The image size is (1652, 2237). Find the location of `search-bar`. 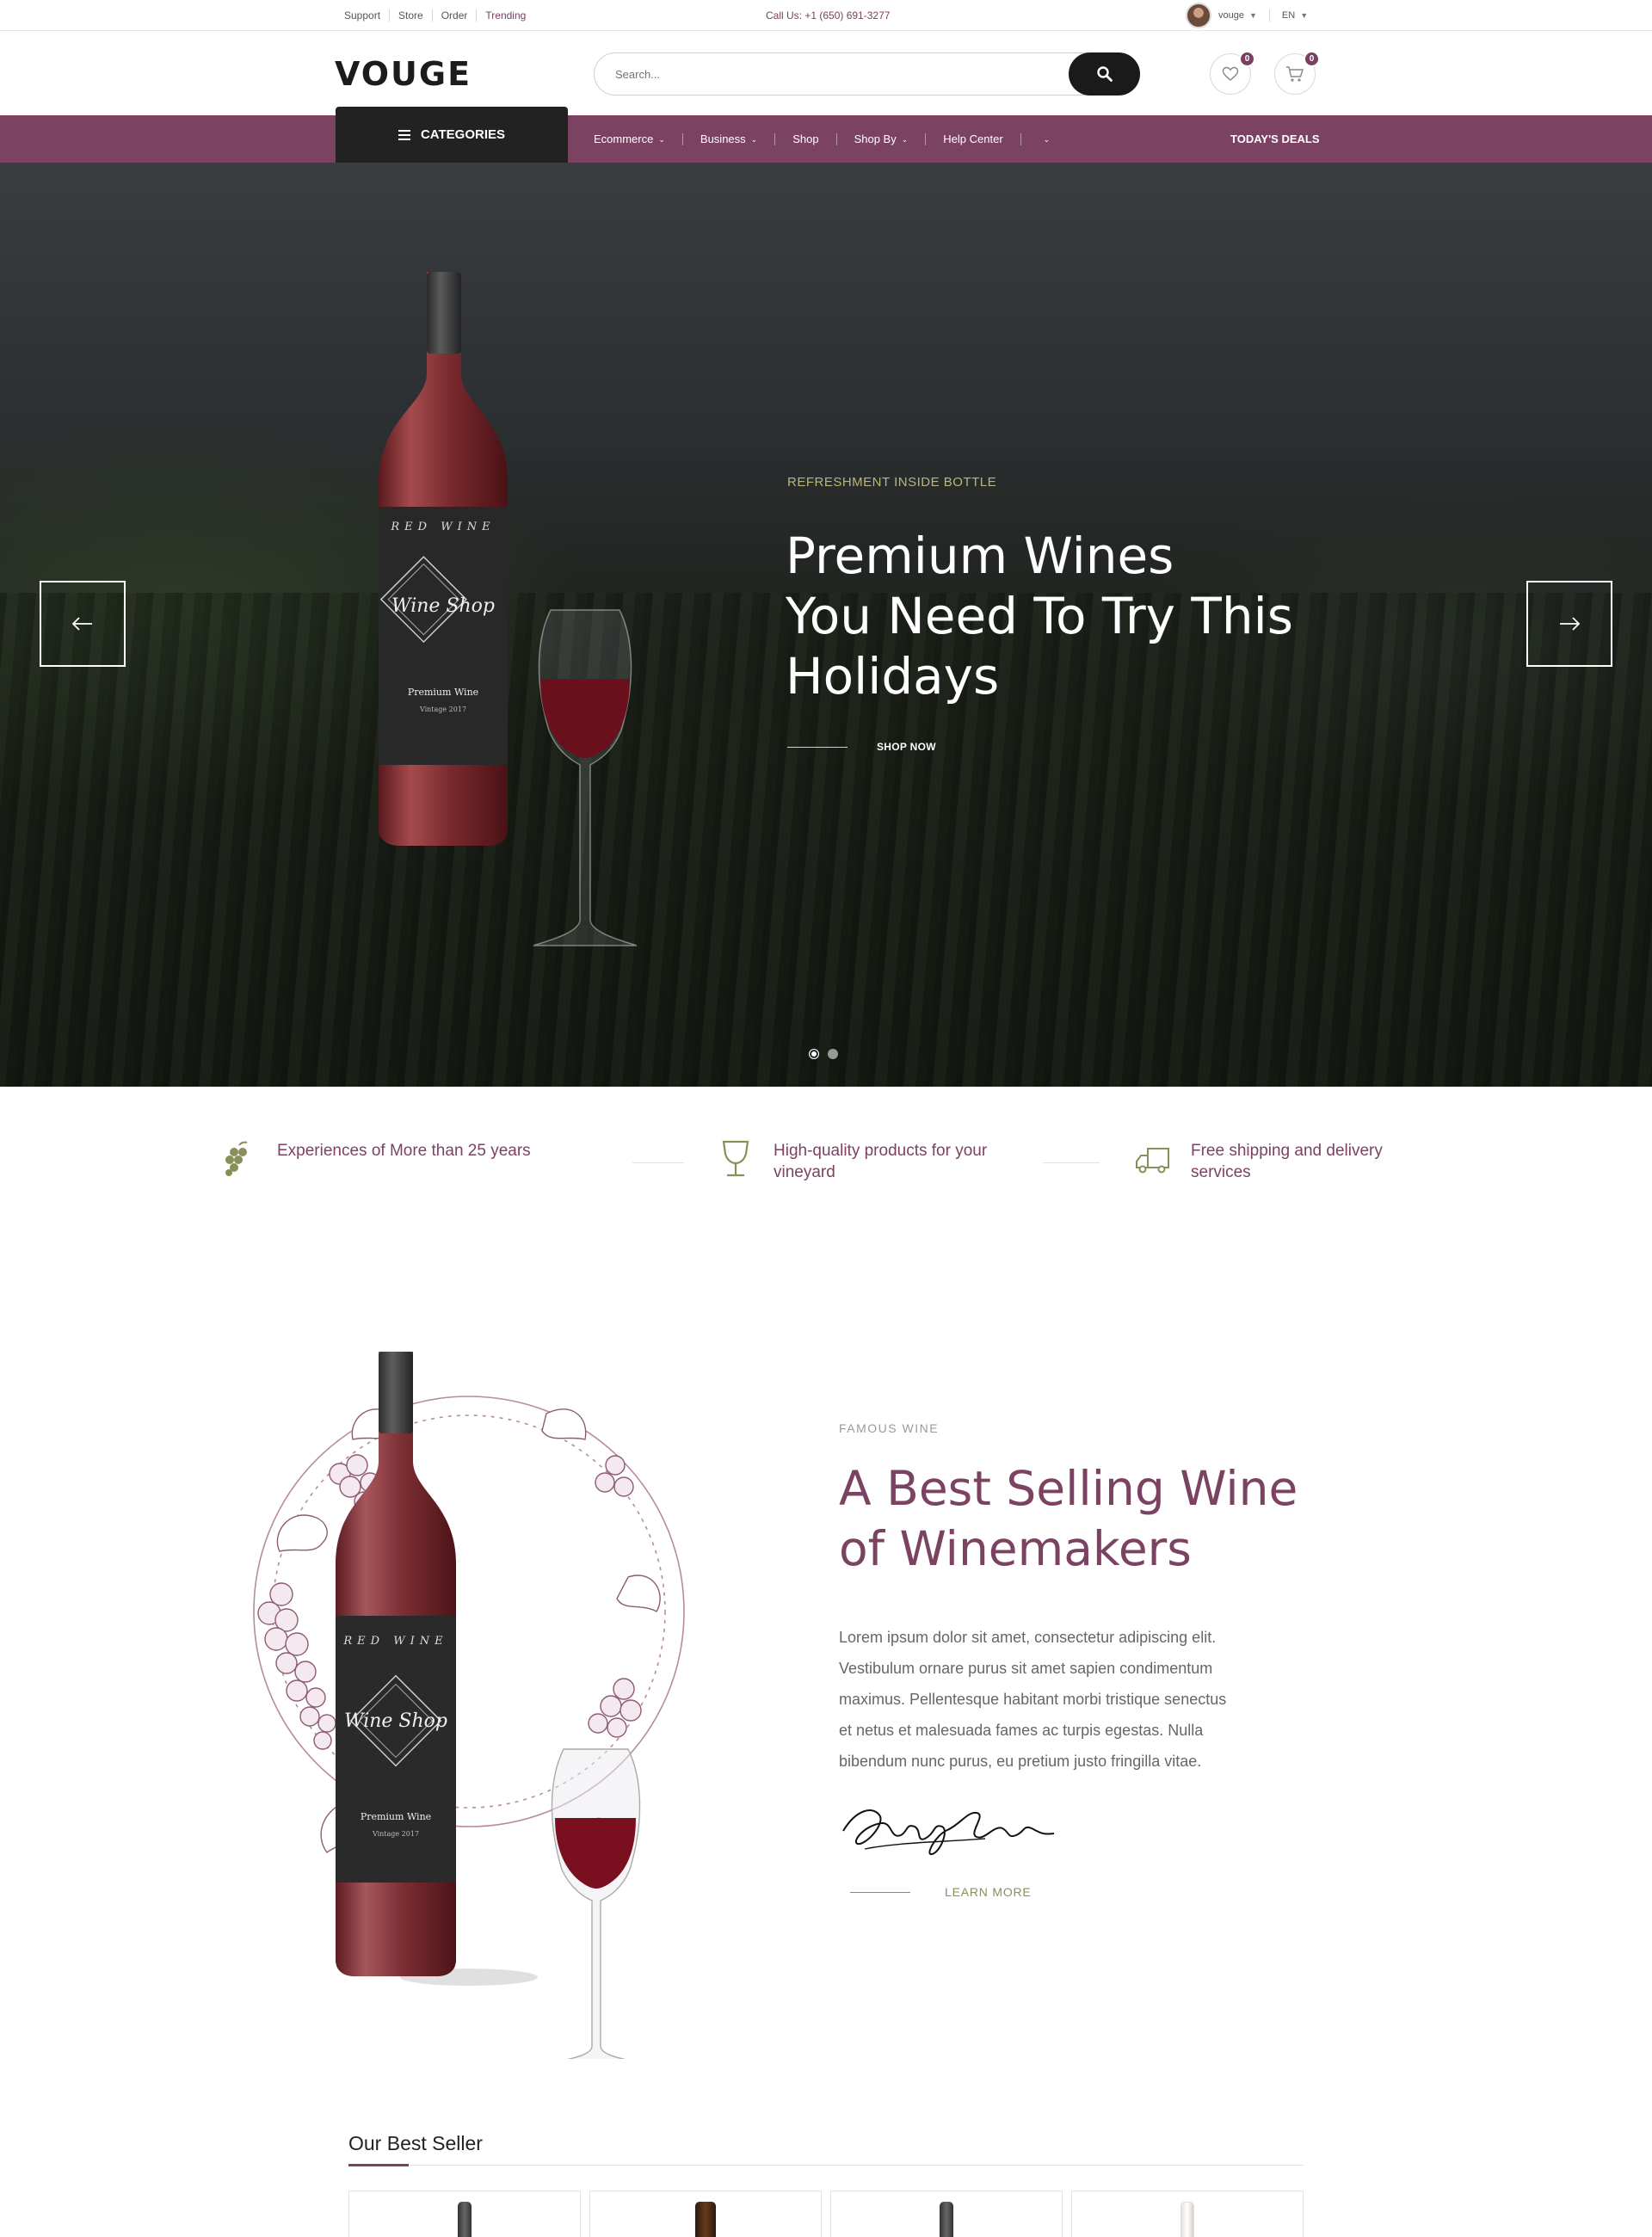

search-bar is located at coordinates (867, 74).